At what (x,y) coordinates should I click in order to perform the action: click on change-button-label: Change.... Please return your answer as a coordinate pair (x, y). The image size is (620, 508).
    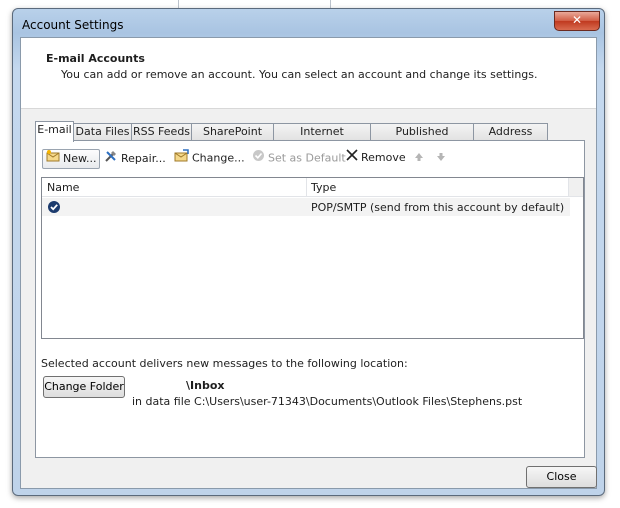
    Looking at the image, I should click on (218, 158).